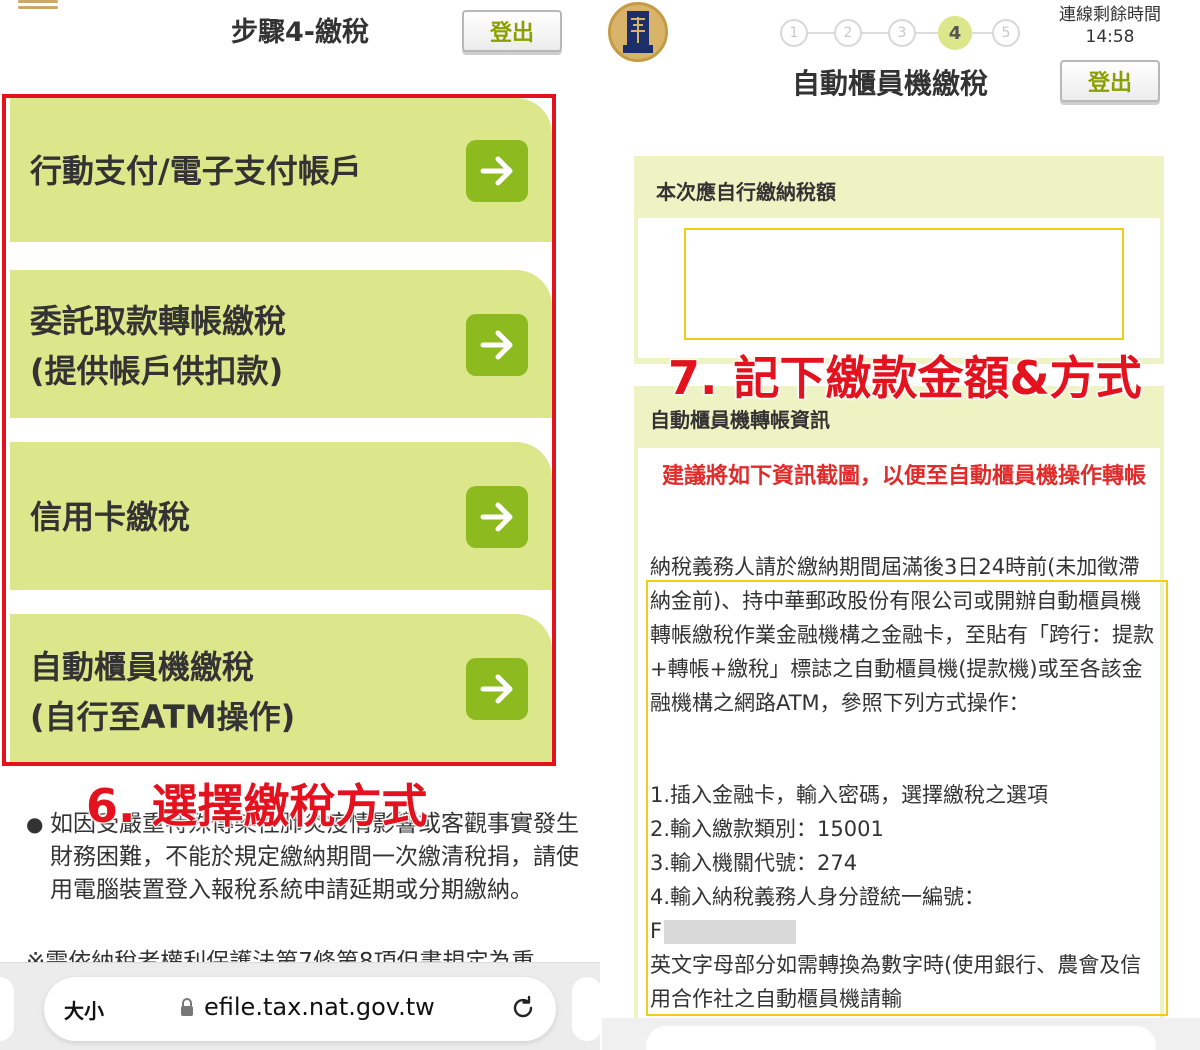 The width and height of the screenshot is (1200, 1050). Describe the element at coordinates (187, 1007) in the screenshot. I see `lock-icon` at that location.